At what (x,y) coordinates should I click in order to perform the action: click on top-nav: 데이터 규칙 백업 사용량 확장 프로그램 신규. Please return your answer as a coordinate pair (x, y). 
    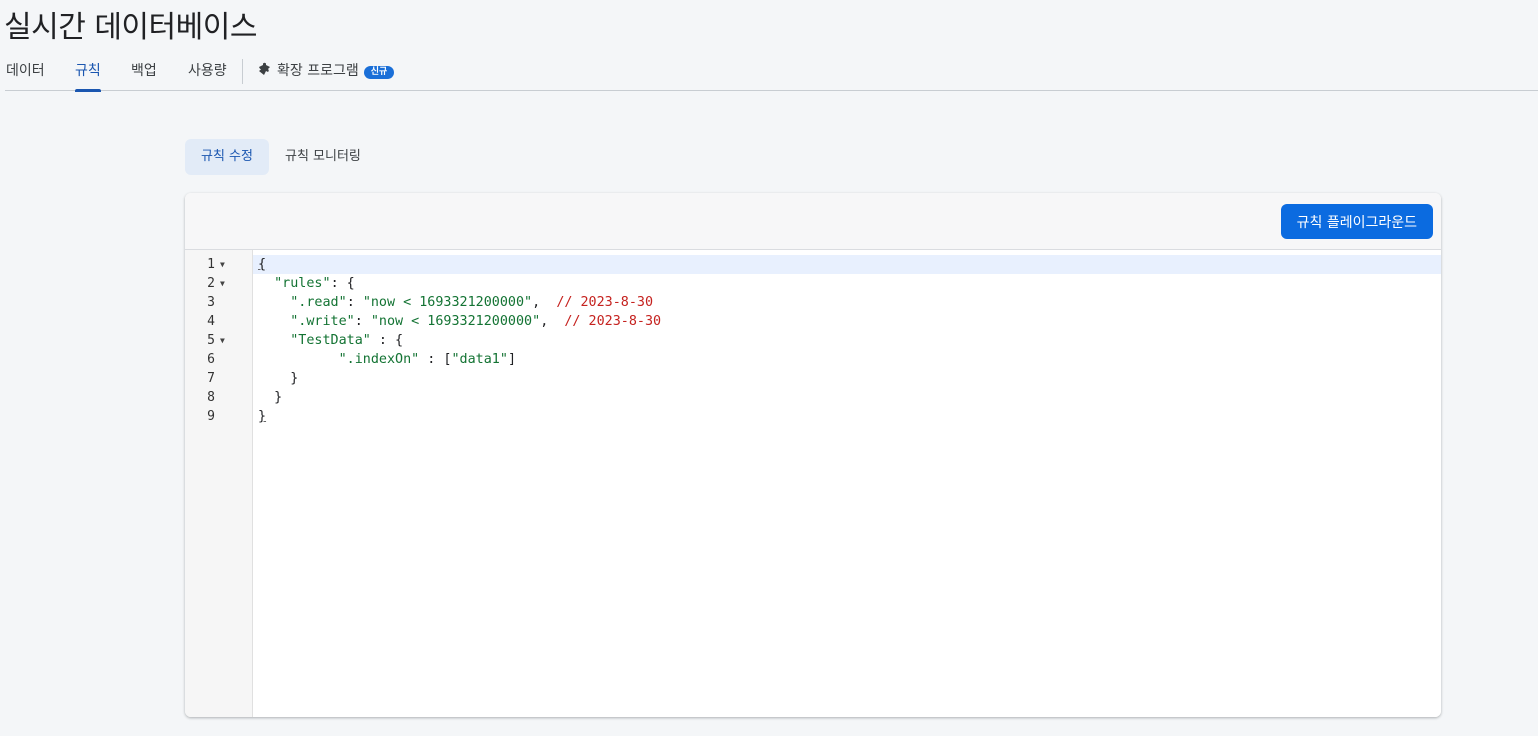
    Looking at the image, I should click on (771, 72).